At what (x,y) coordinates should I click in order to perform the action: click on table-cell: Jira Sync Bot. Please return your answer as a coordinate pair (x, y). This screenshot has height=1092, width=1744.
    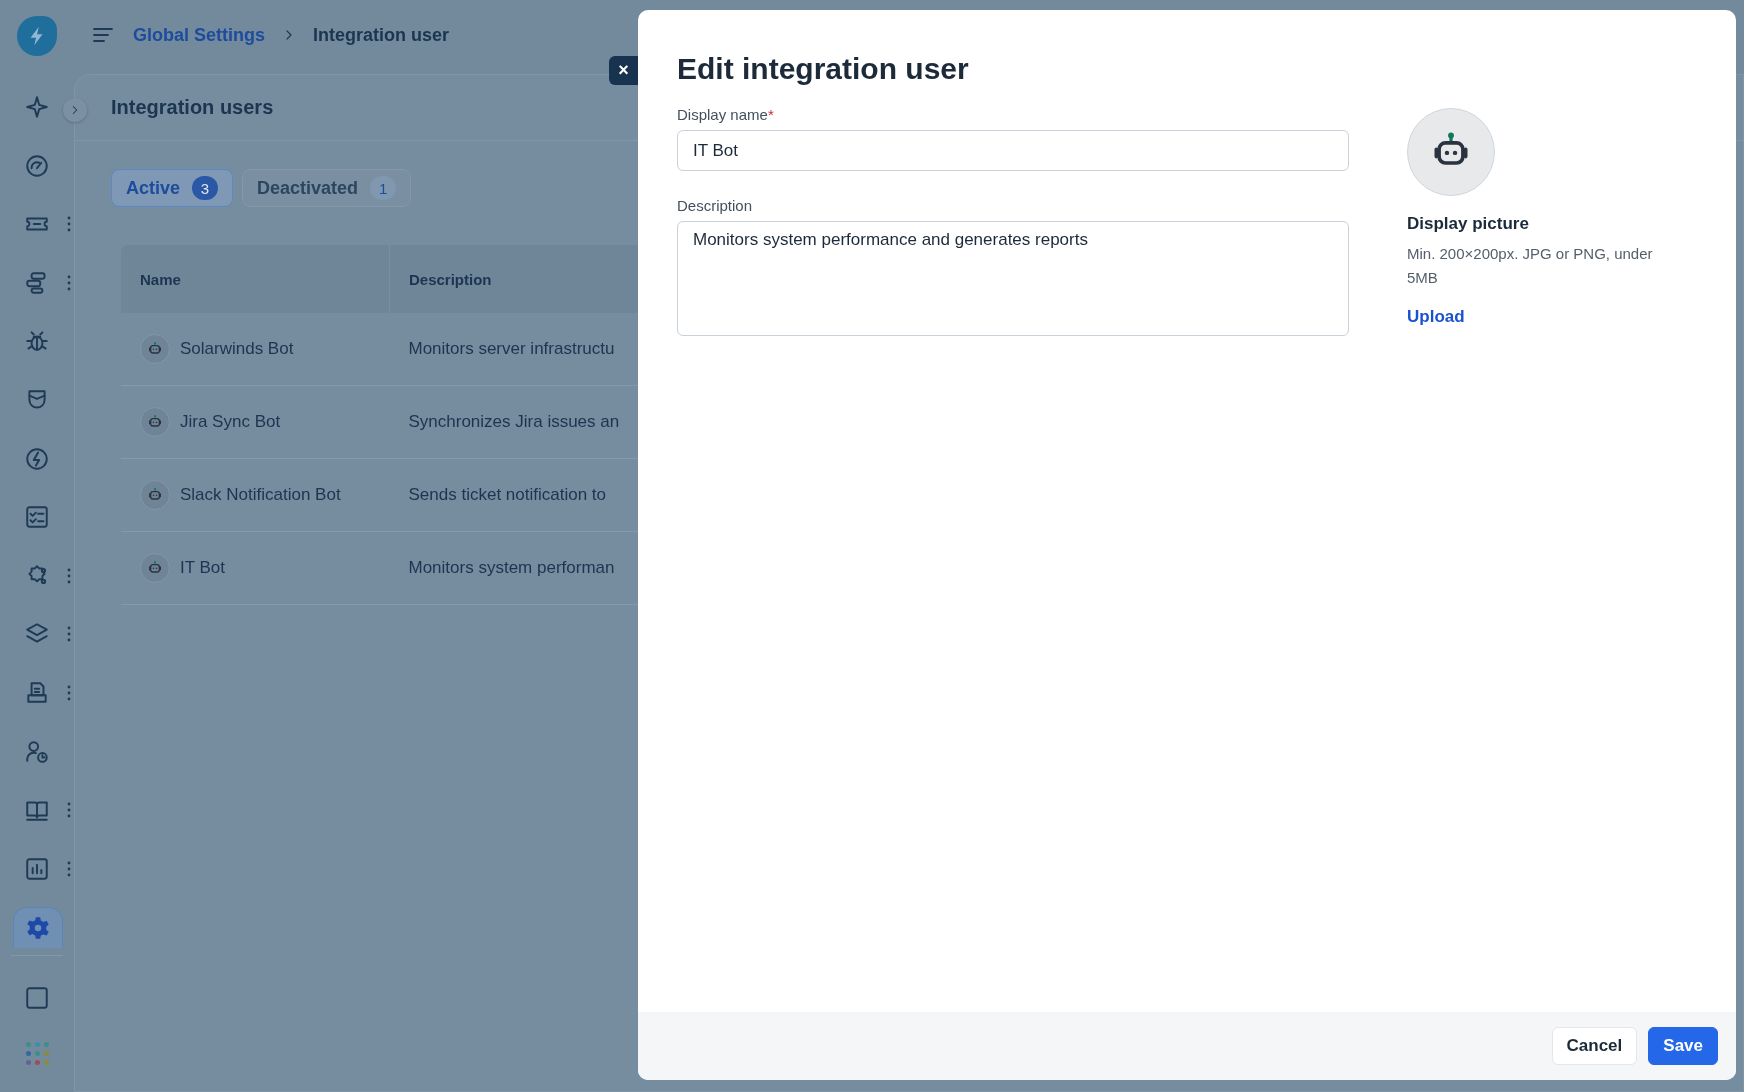
    Looking at the image, I should click on (230, 422).